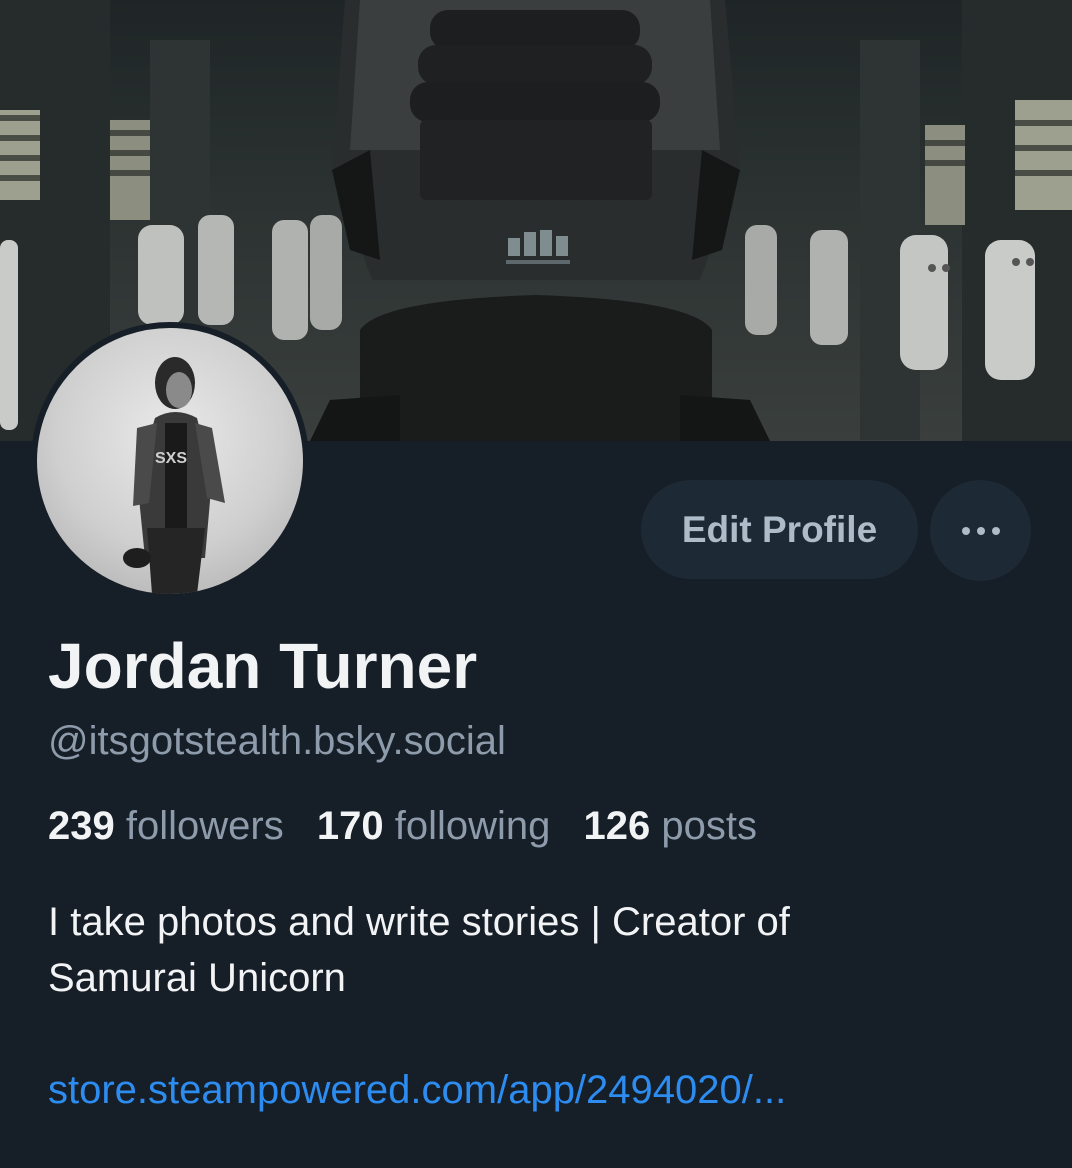 The height and width of the screenshot is (1168, 1072). I want to click on bio-line-2: Samurai Unicorn, so click(197, 978).